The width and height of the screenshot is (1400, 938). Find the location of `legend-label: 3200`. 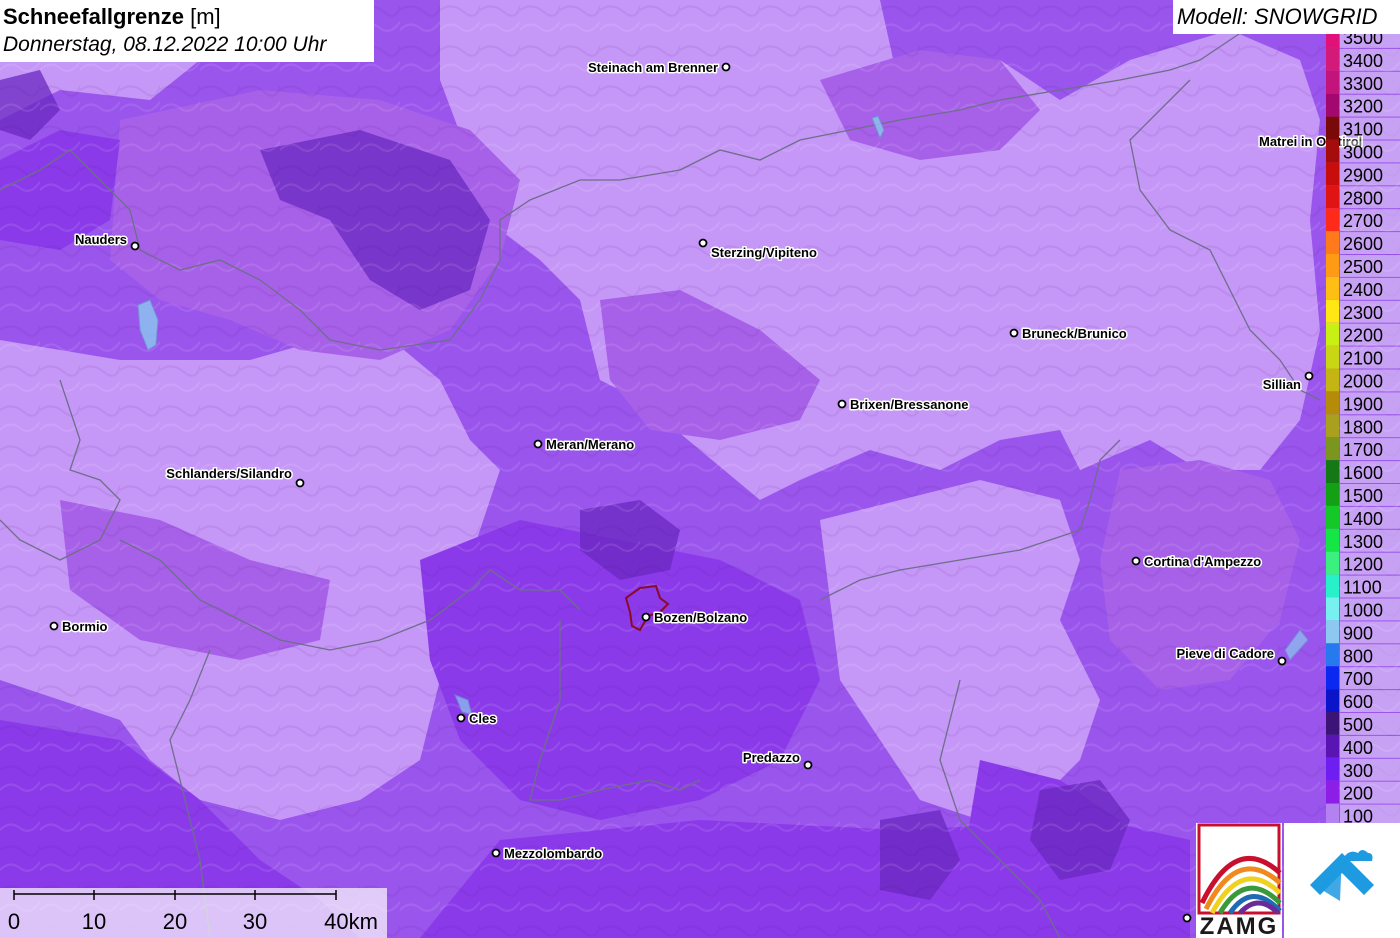

legend-label: 3200 is located at coordinates (1363, 107).